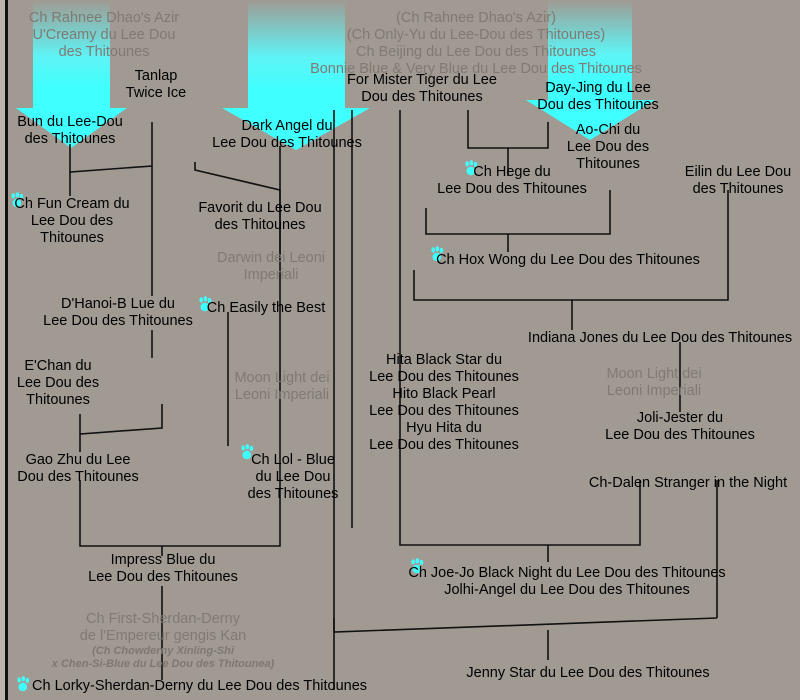 The height and width of the screenshot is (700, 800). I want to click on pedigree-node-tanlap-twice-ice: Tanlap Twice Ice, so click(156, 85).